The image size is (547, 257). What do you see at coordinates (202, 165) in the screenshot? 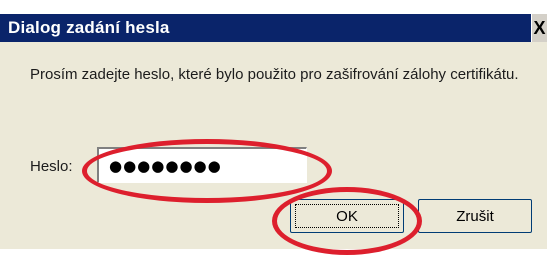
I see `password-input` at bounding box center [202, 165].